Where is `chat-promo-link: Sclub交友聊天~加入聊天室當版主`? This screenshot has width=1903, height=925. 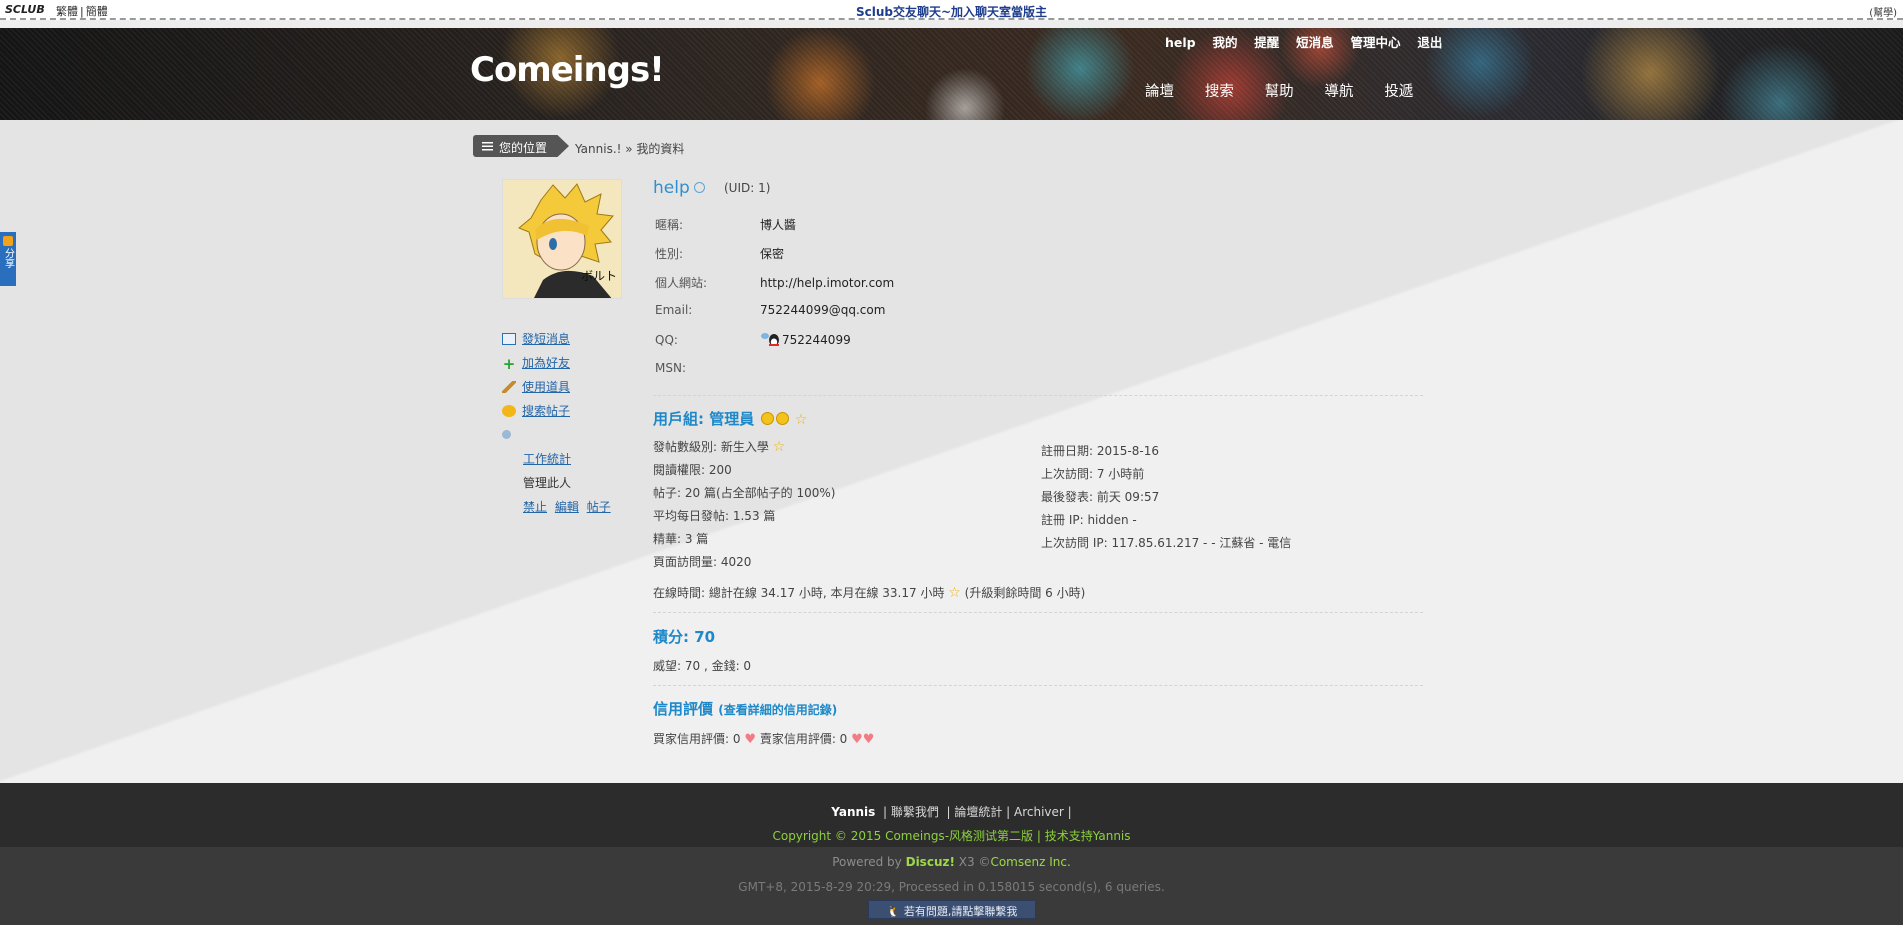
chat-promo-link: Sclub交友聊天~加入聊天室當版主 is located at coordinates (951, 12).